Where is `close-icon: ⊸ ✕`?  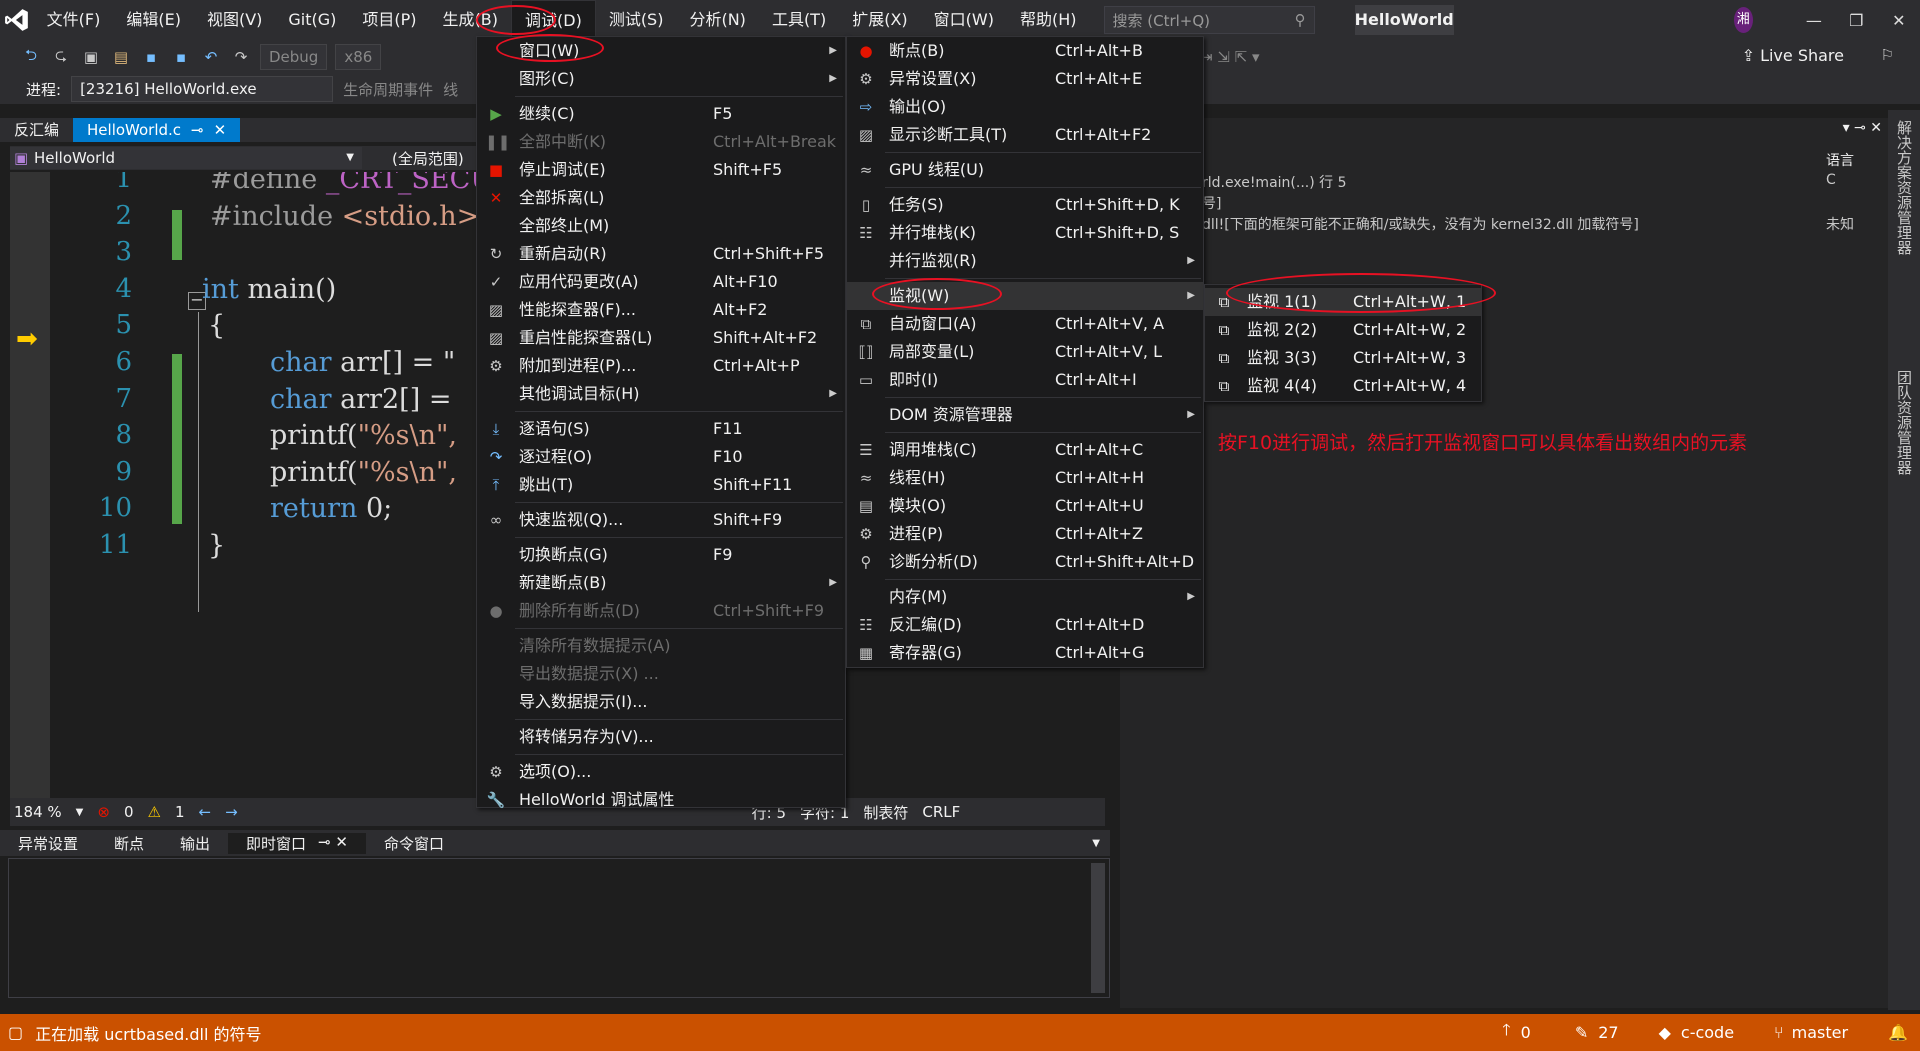
close-icon: ⊸ ✕ is located at coordinates (333, 843).